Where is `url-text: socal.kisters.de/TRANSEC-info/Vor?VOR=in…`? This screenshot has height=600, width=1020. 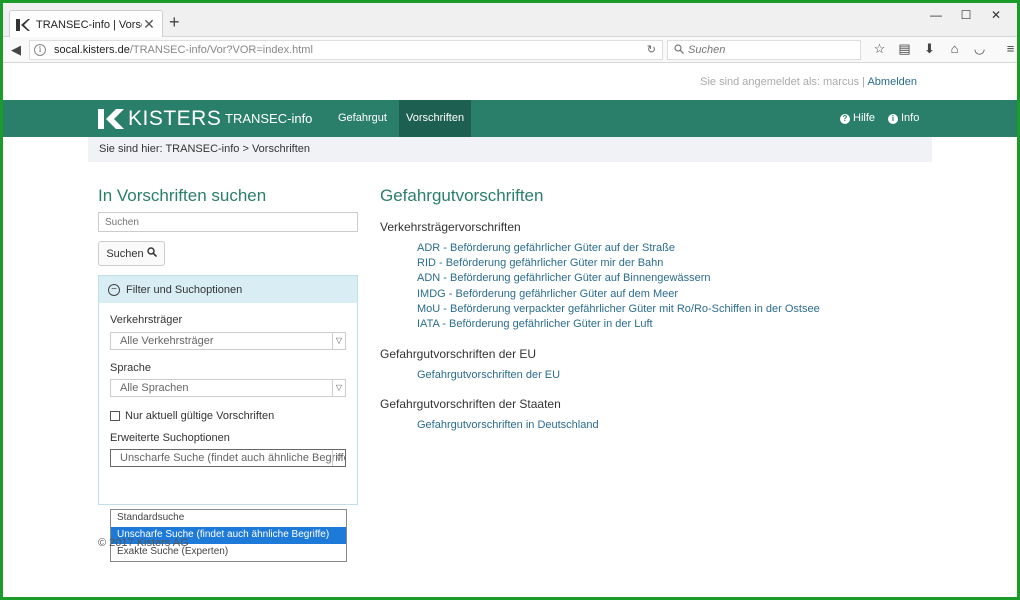
url-text: socal.kisters.de/TRANSEC-info/Vor?VOR=in… is located at coordinates (183, 50).